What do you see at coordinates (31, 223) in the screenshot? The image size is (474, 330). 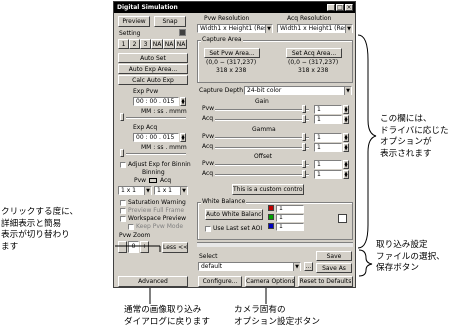 I see `annotation-line: 詳細表示と簡易` at bounding box center [31, 223].